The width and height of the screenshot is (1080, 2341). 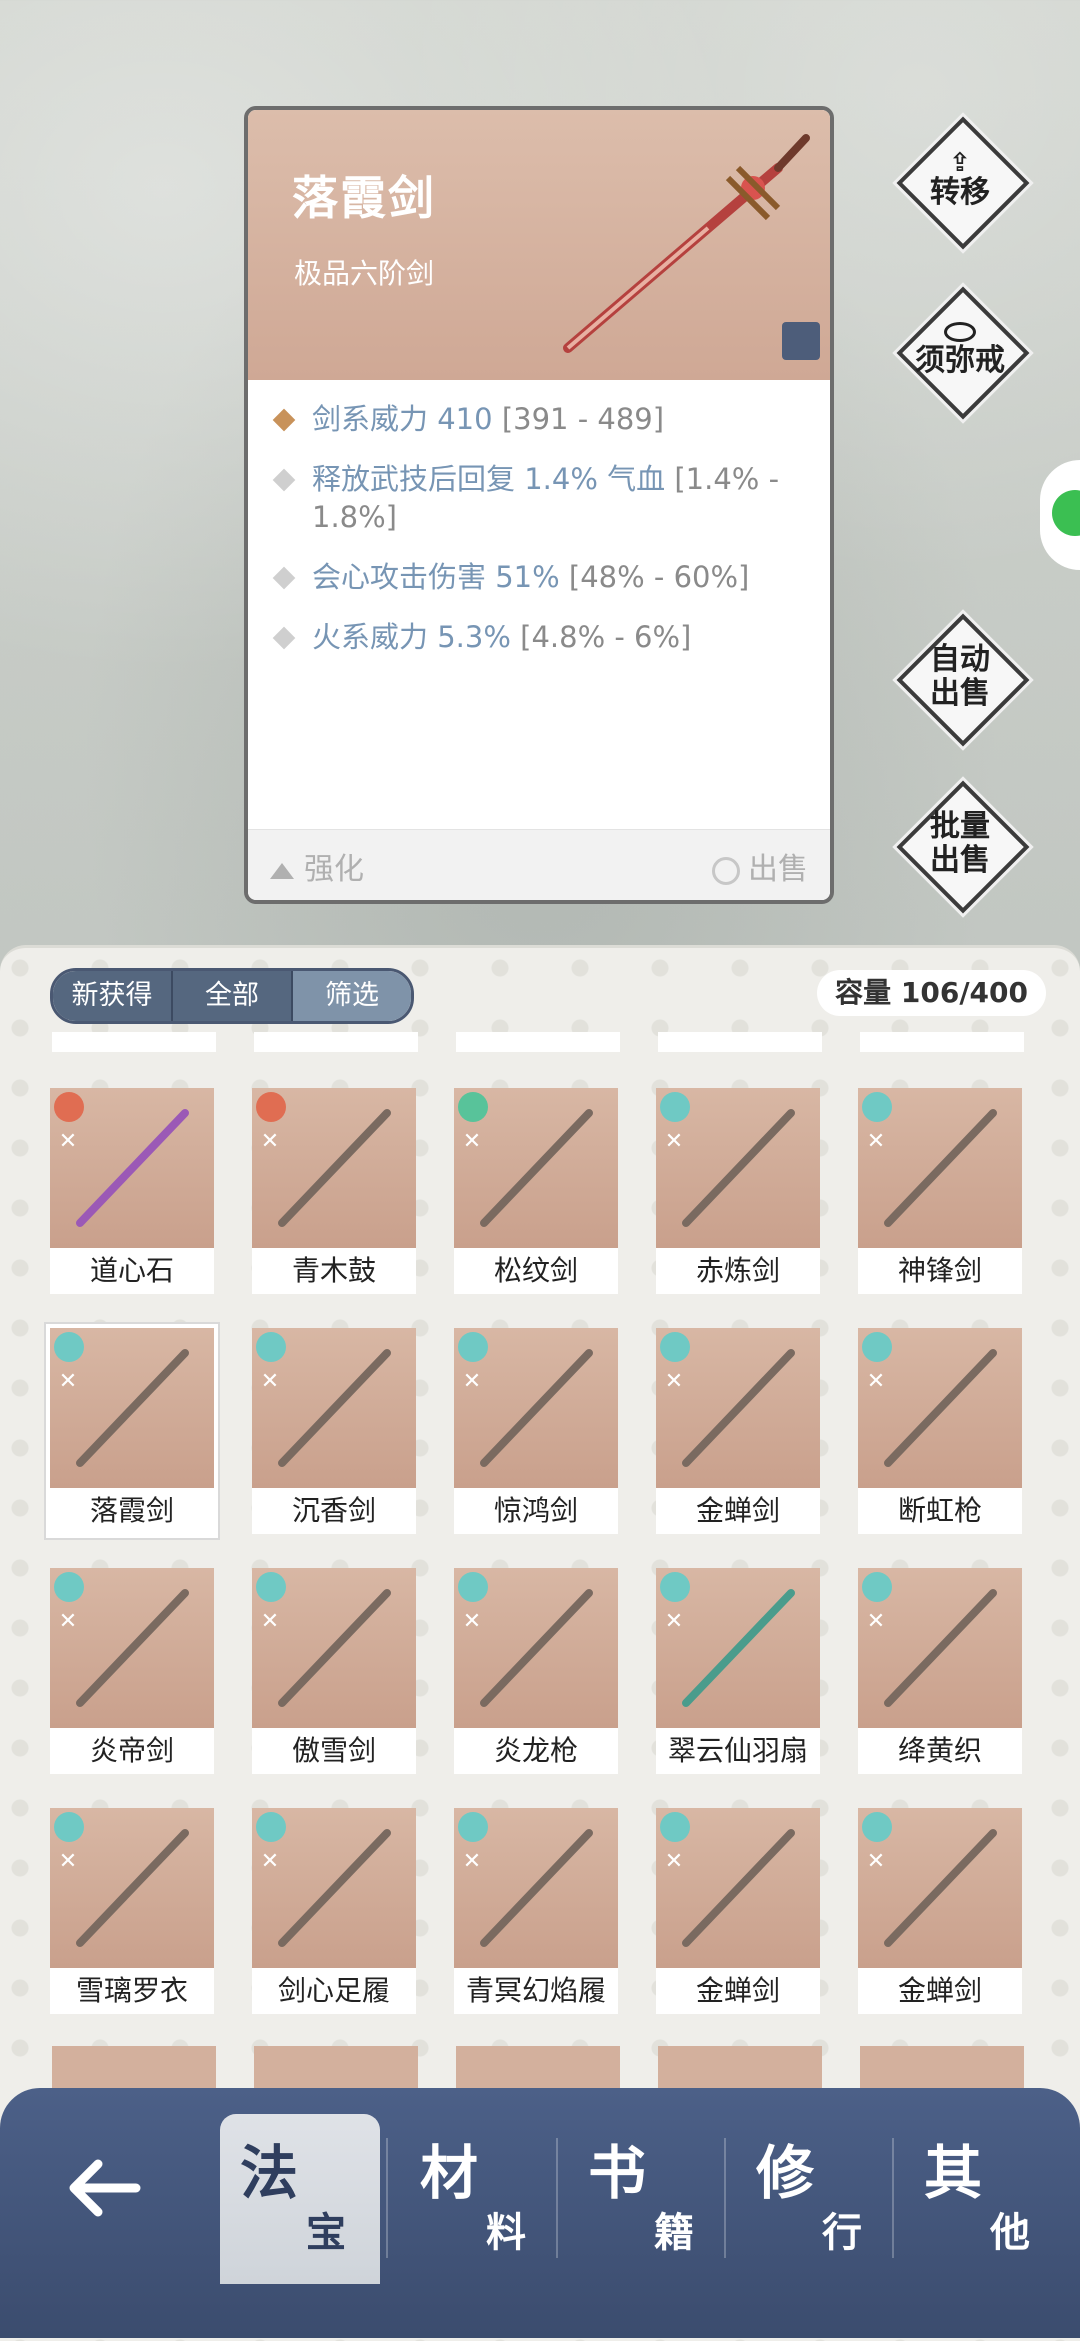 I want to click on item-name: 翠云仙羽扇, so click(x=738, y=1751).